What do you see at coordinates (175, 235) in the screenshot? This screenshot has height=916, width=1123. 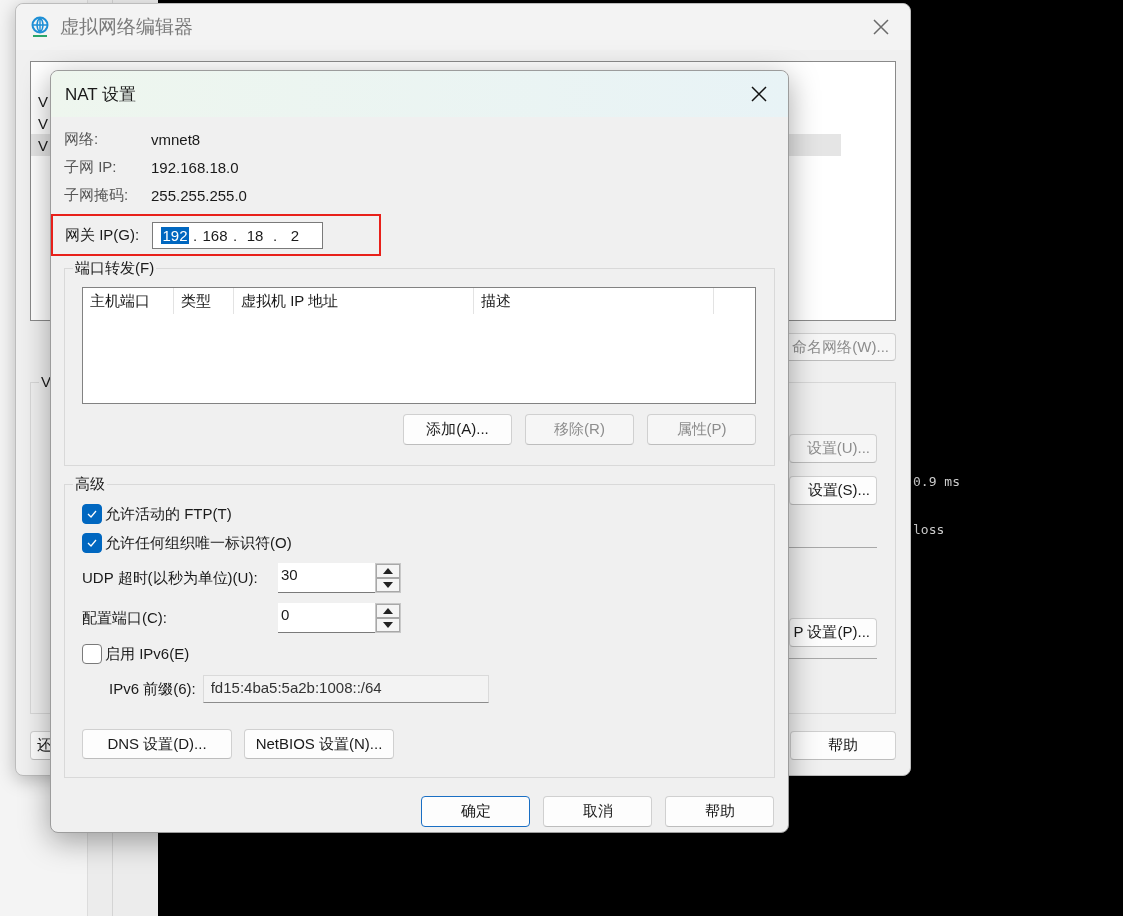 I see `ip-octet: 192` at bounding box center [175, 235].